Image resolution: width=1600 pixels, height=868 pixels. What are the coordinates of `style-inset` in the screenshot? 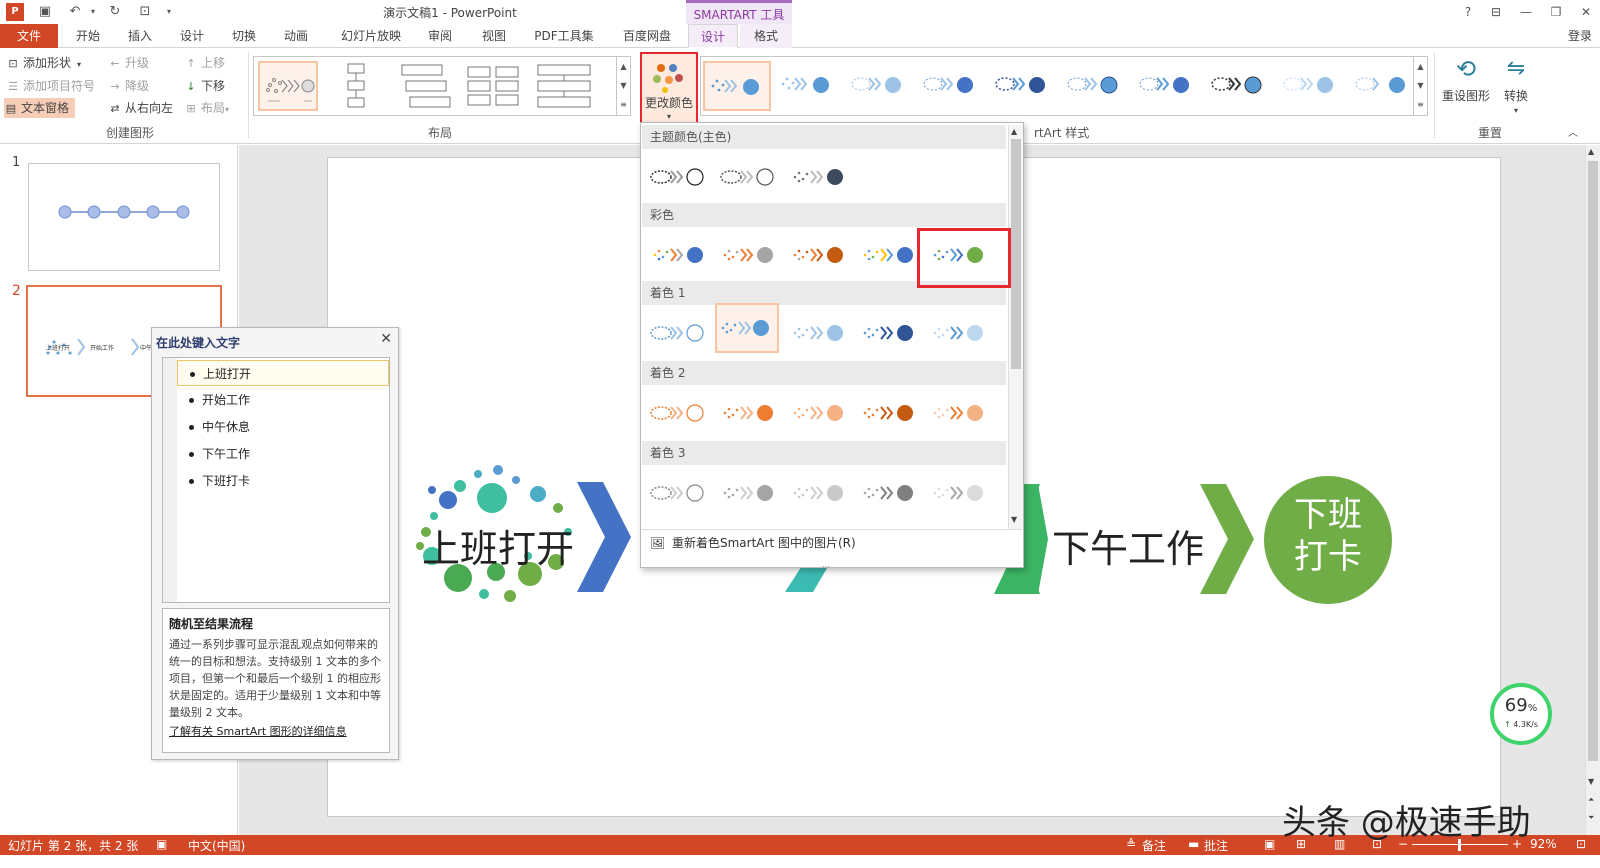 It's located at (1169, 86).